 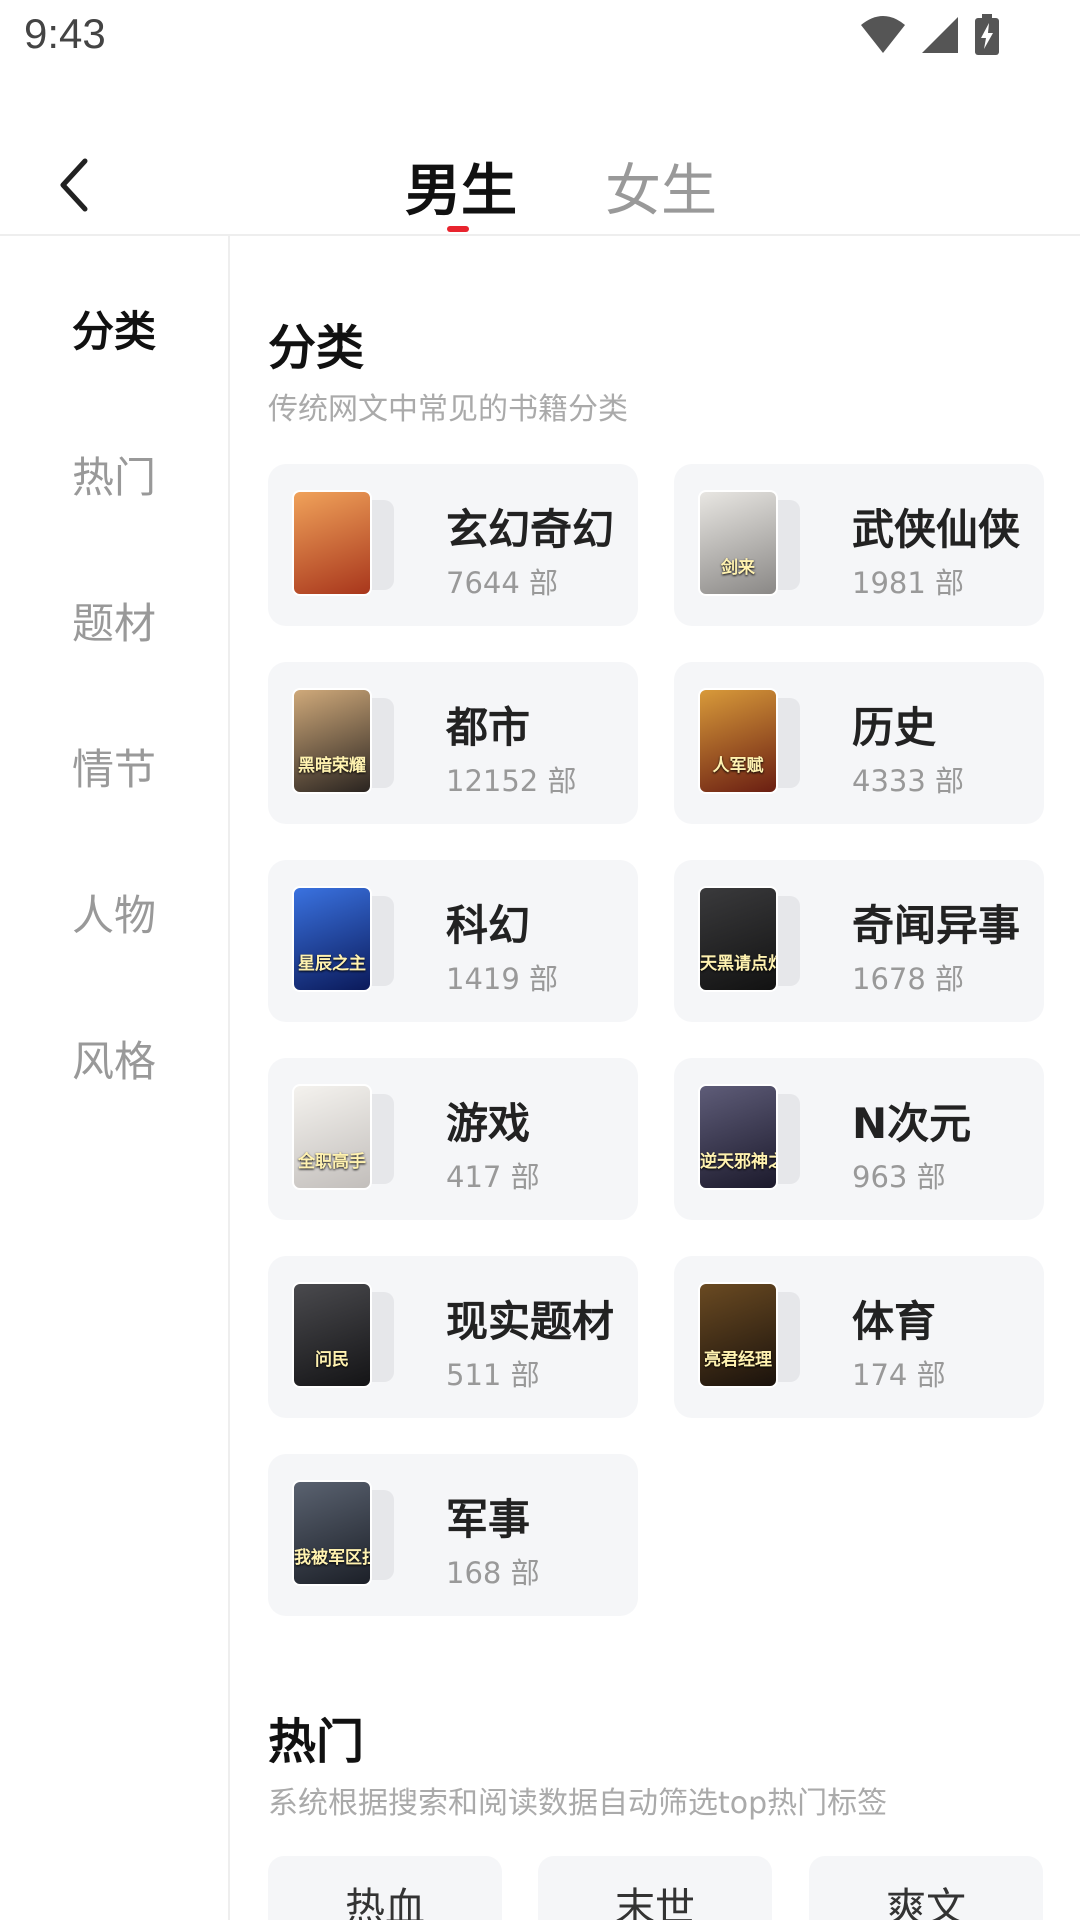 What do you see at coordinates (899, 1177) in the screenshot?
I see `category-count: 963 部` at bounding box center [899, 1177].